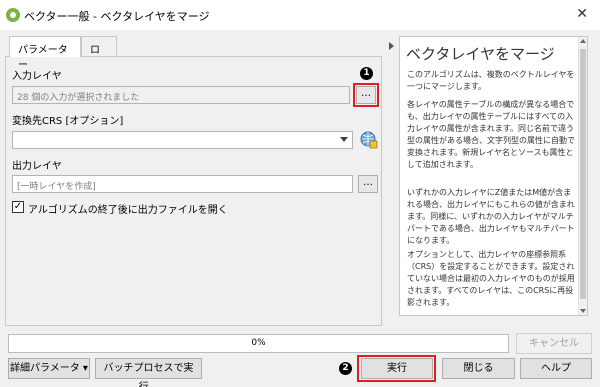  Describe the element at coordinates (181, 95) in the screenshot. I see `input-layer-field: 28 個の入力が選択されました` at that location.